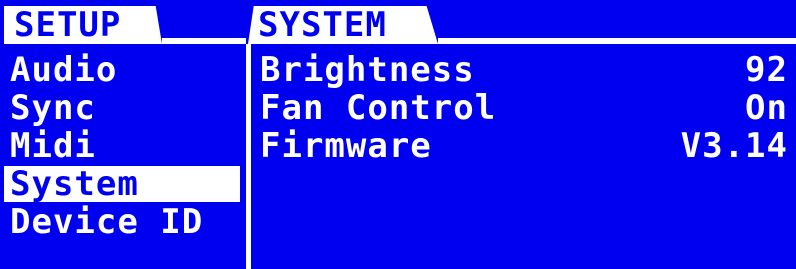 The height and width of the screenshot is (269, 796). What do you see at coordinates (74, 184) in the screenshot?
I see `menu-item-label: System` at bounding box center [74, 184].